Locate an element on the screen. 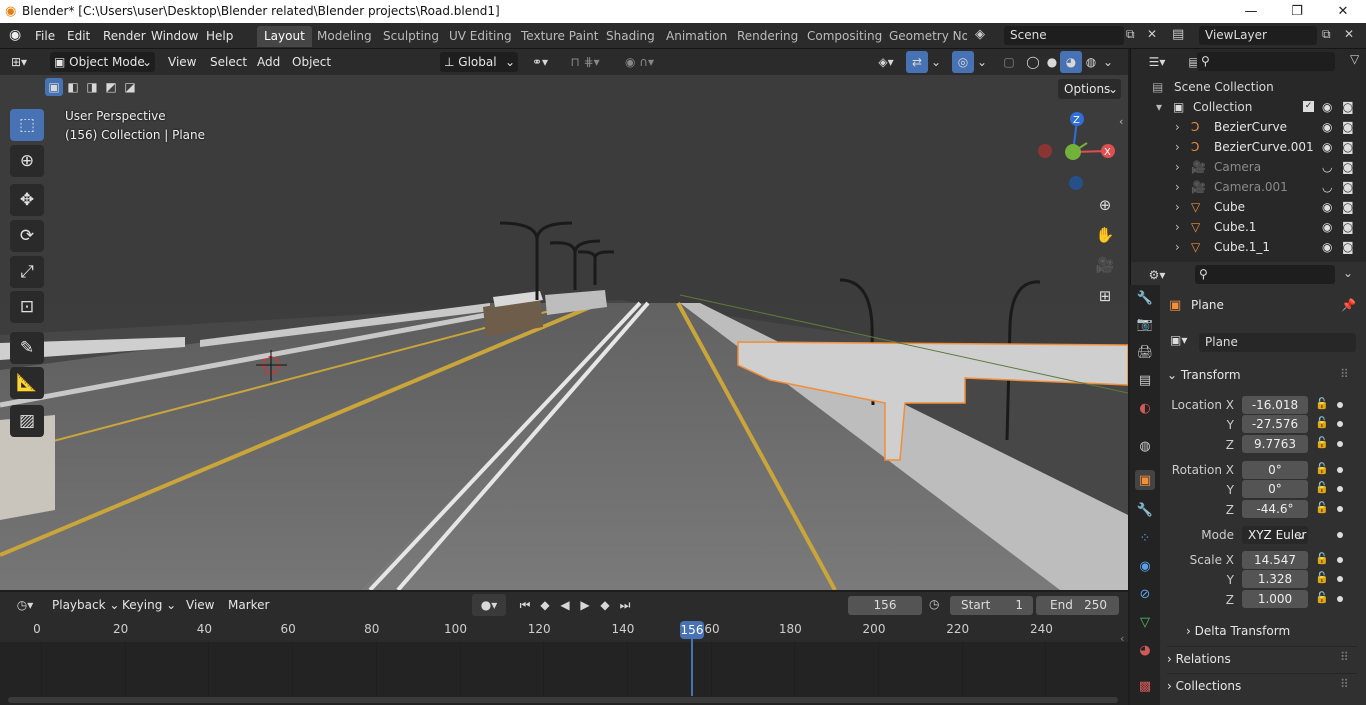 The height and width of the screenshot is (705, 1366). relations-panel-header: › Relations is located at coordinates (1262, 658).